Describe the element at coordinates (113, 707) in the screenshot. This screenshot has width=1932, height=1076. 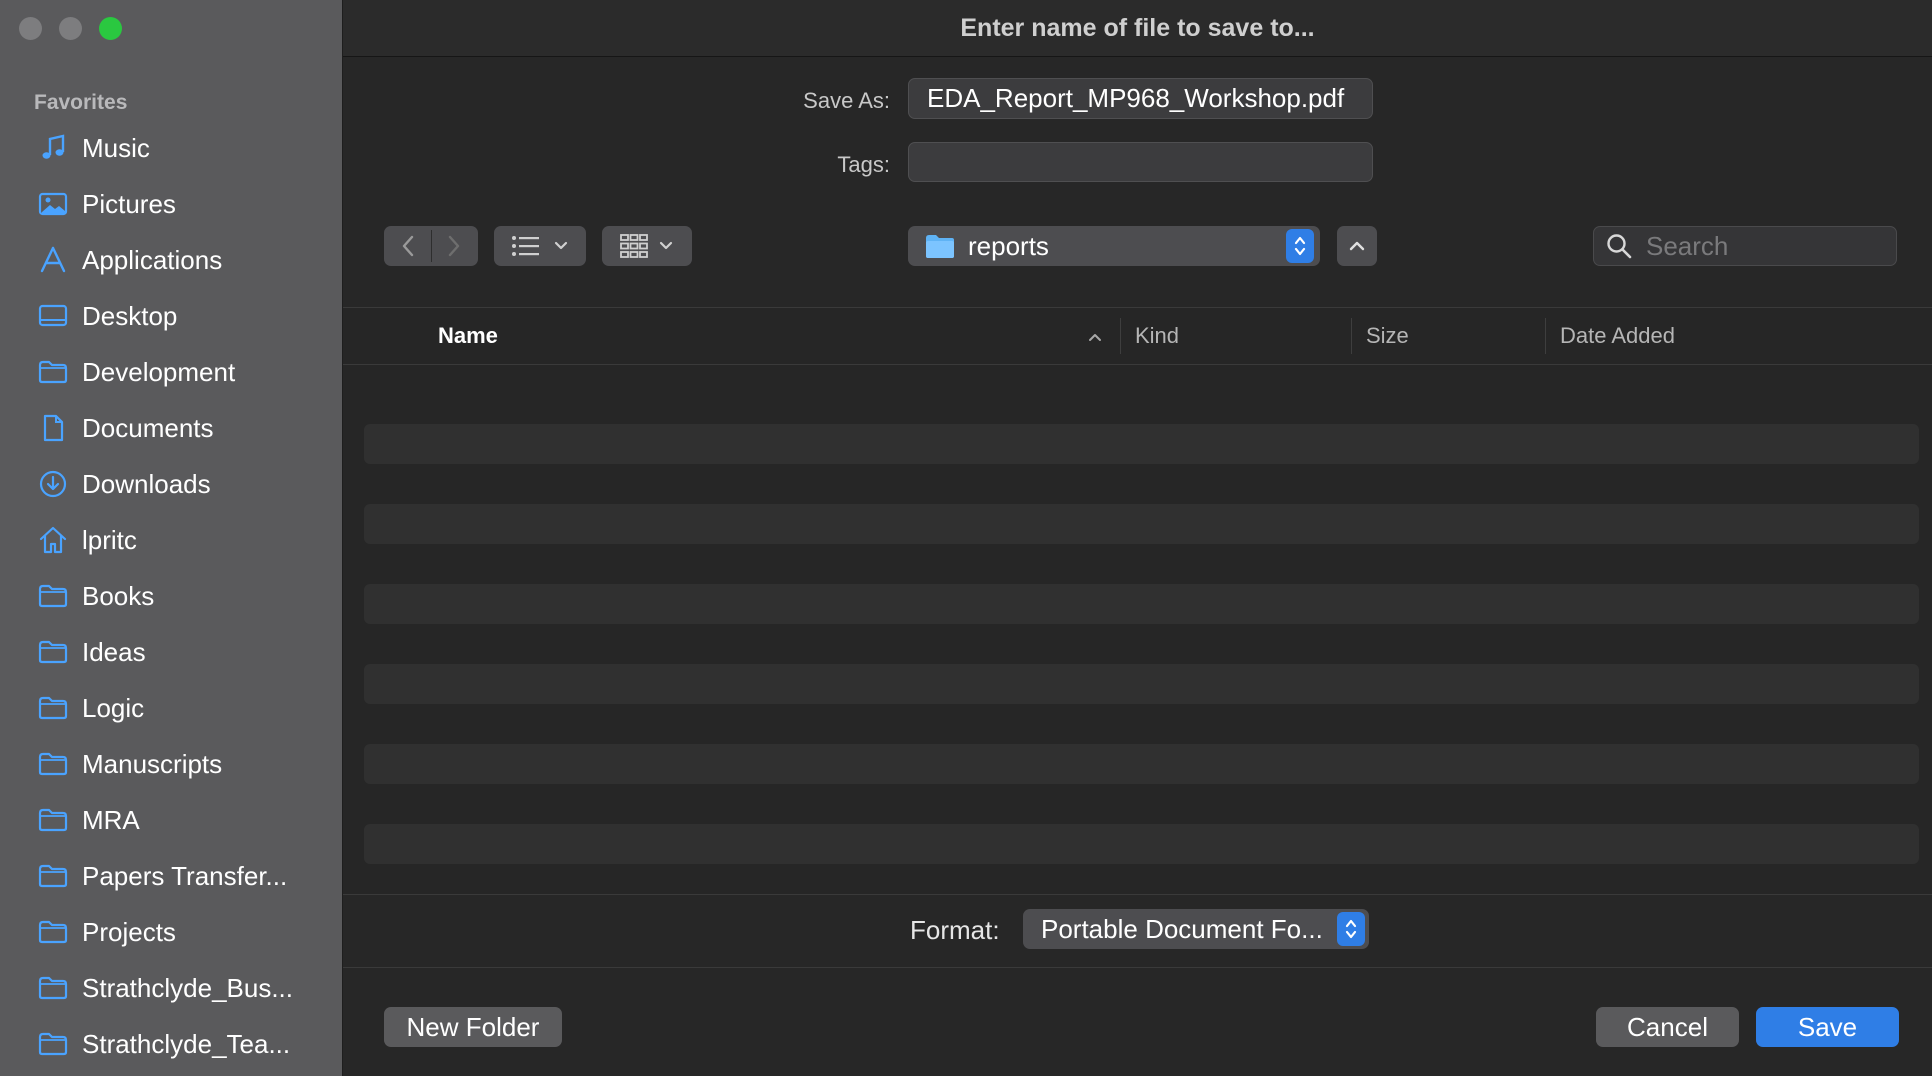
I see `sidebar-item-label: Logic` at that location.